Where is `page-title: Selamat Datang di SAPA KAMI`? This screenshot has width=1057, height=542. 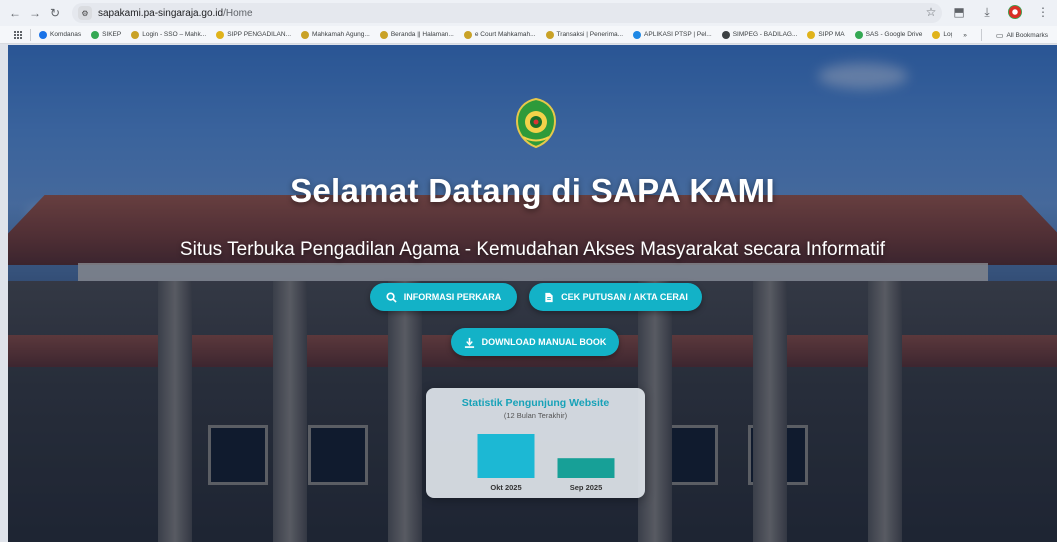 page-title: Selamat Datang di SAPA KAMI is located at coordinates (532, 190).